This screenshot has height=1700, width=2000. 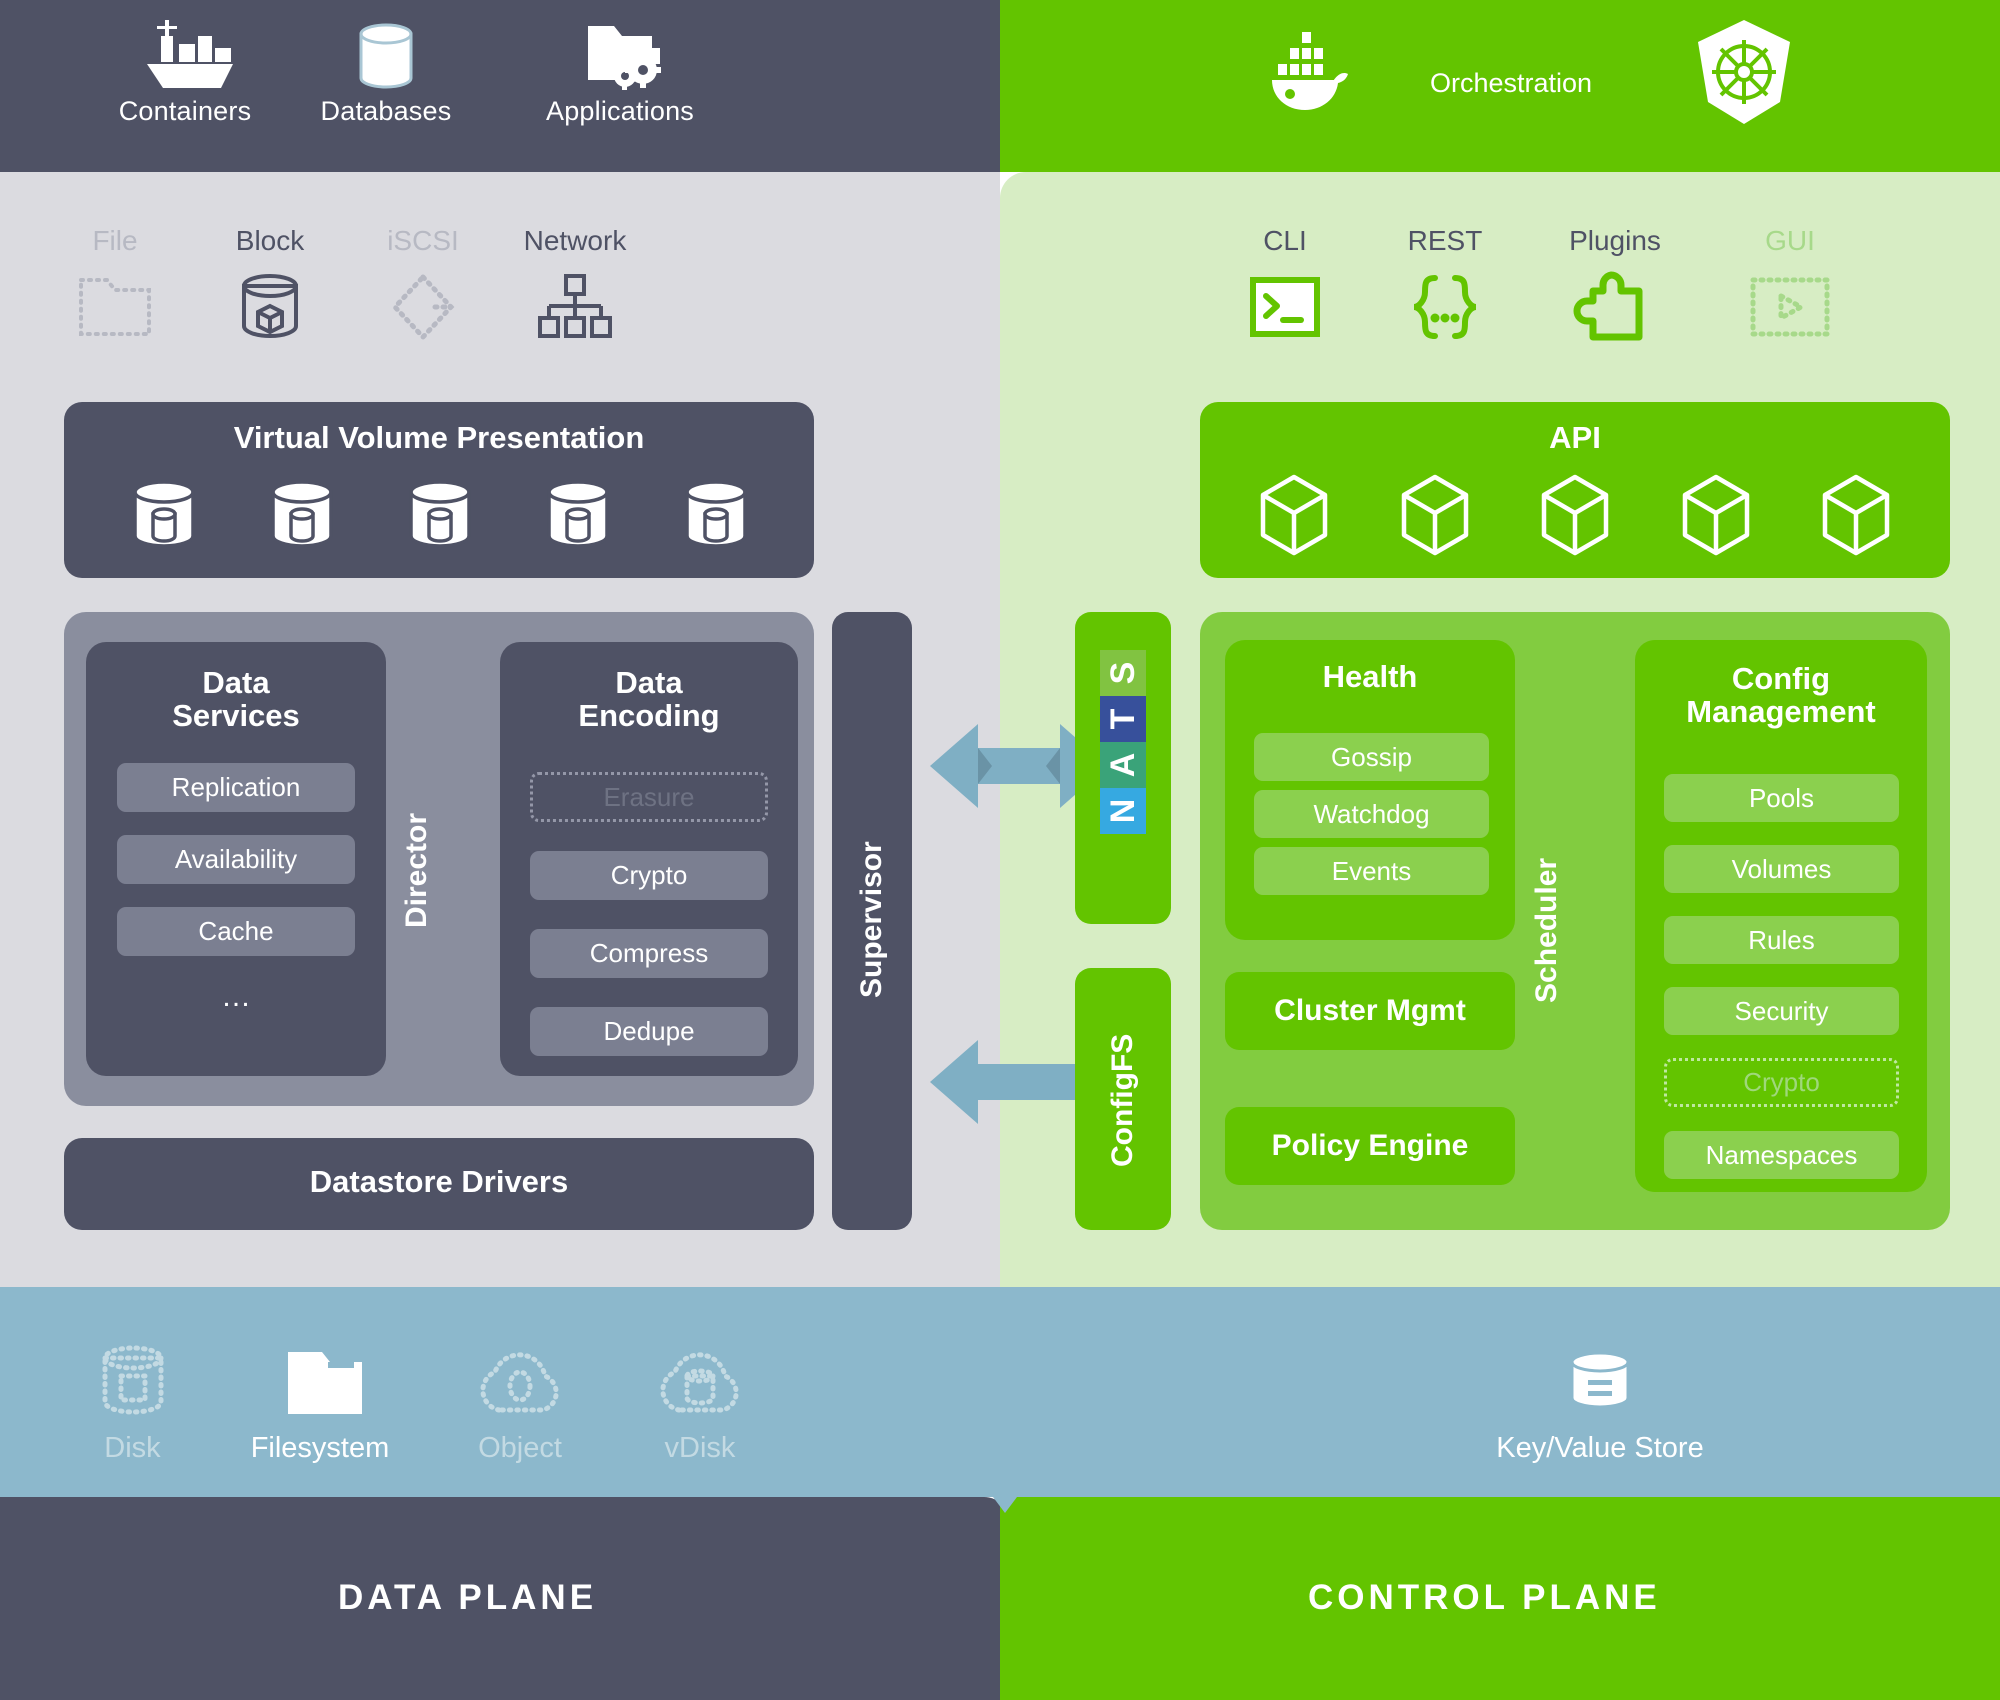 I want to click on gui-play-icon, so click(x=1790, y=307).